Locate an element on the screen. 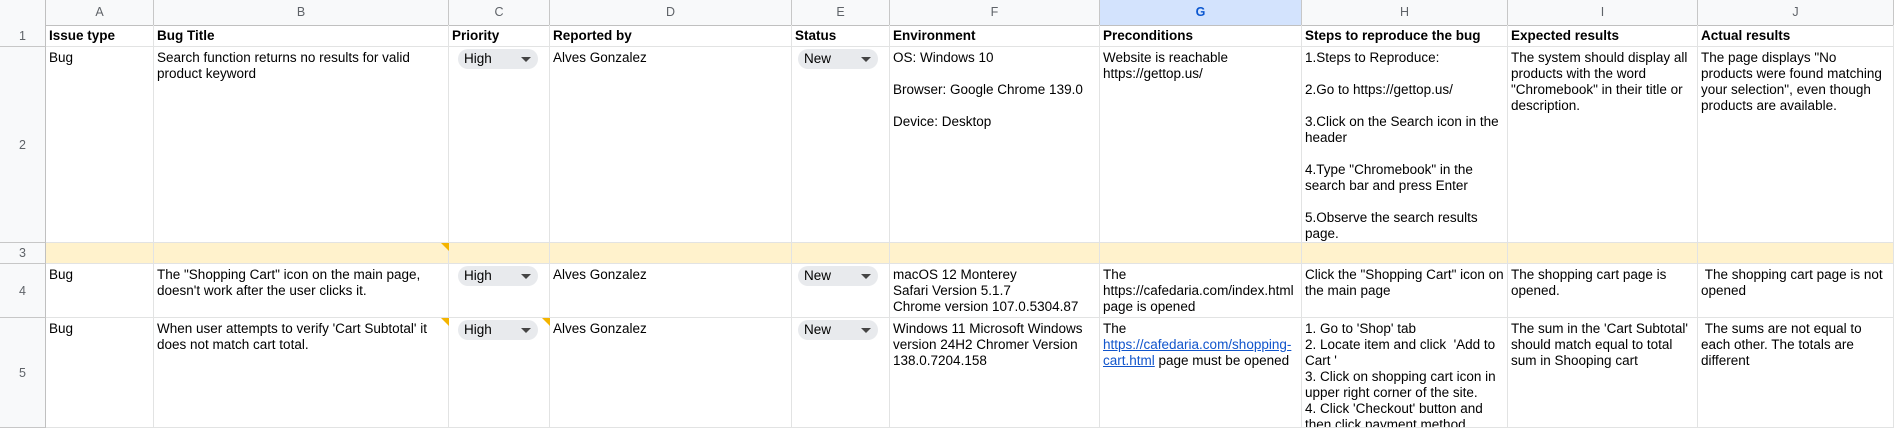  bug1-issue-type-cell: Bug is located at coordinates (100, 145).